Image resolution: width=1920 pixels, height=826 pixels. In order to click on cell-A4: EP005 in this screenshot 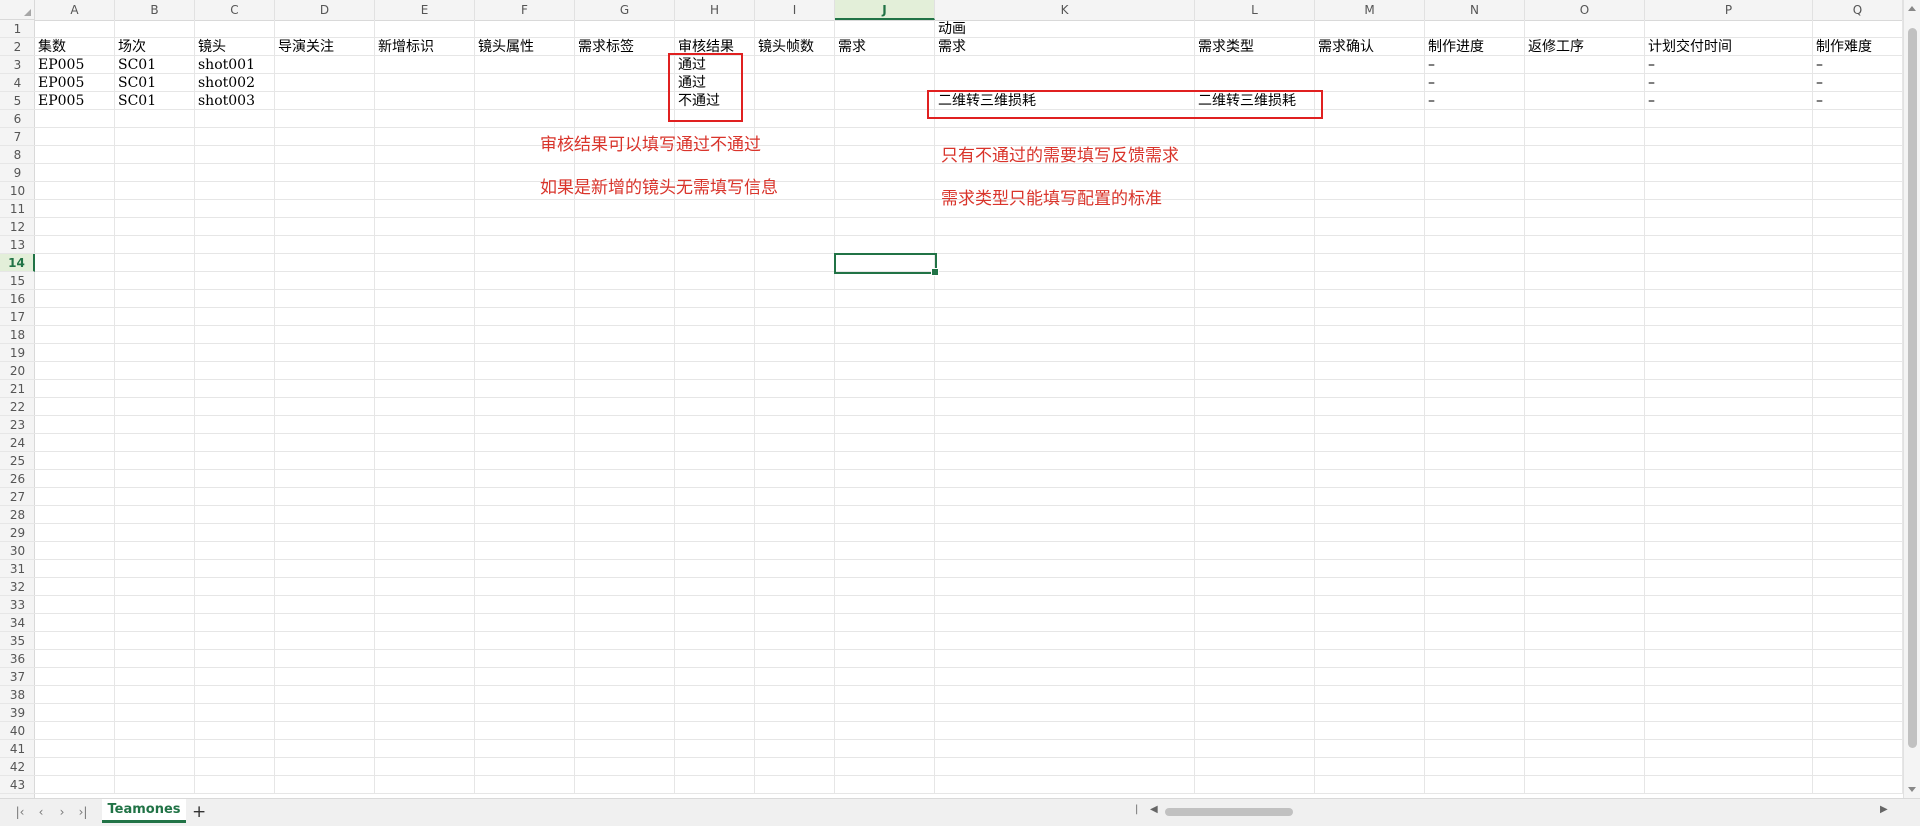, I will do `click(59, 83)`.